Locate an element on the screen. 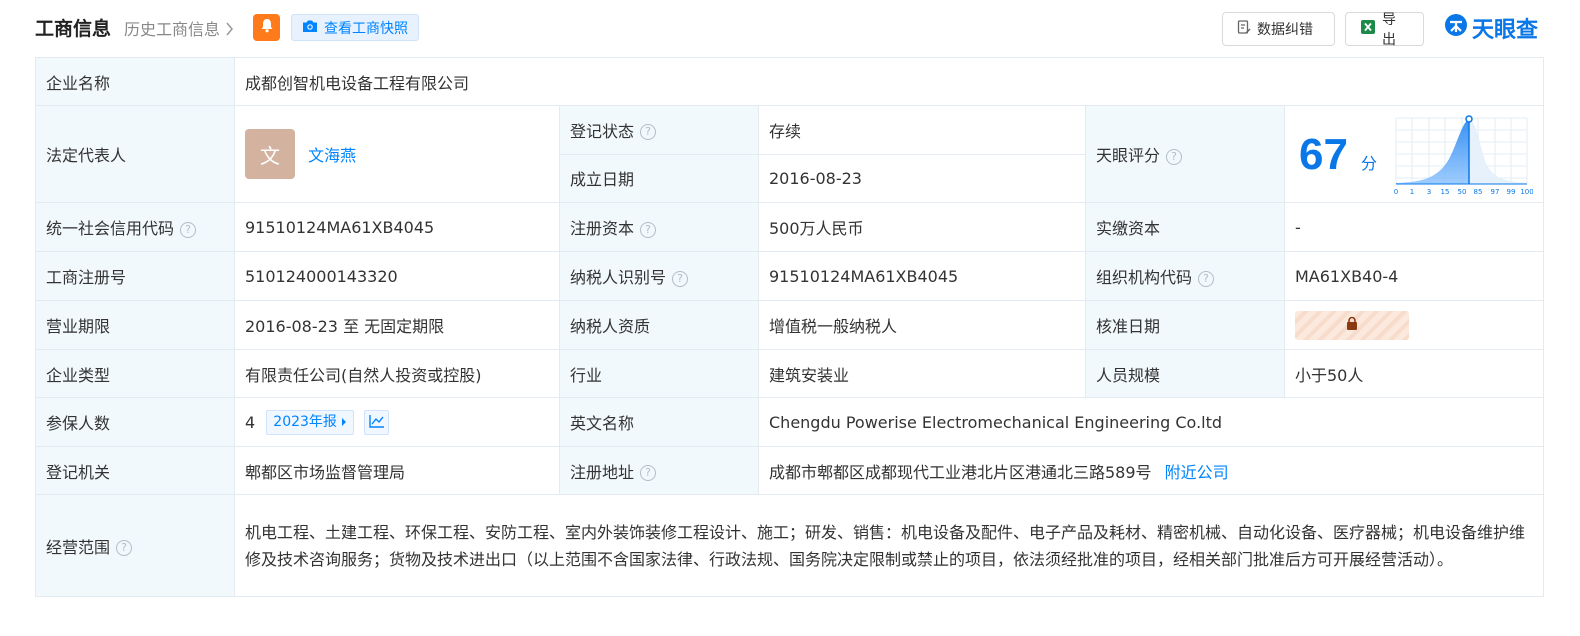 This screenshot has height=636, width=1580. axis-tick-label: 100 is located at coordinates (1526, 192).